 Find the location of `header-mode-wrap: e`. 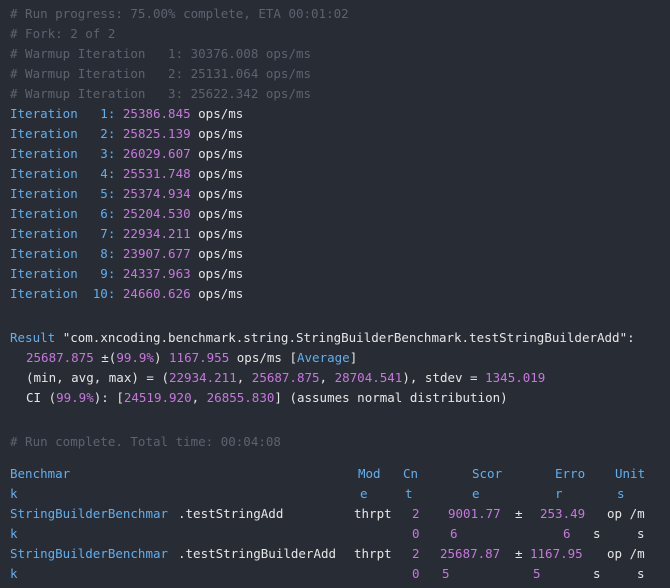

header-mode-wrap: e is located at coordinates (364, 493).